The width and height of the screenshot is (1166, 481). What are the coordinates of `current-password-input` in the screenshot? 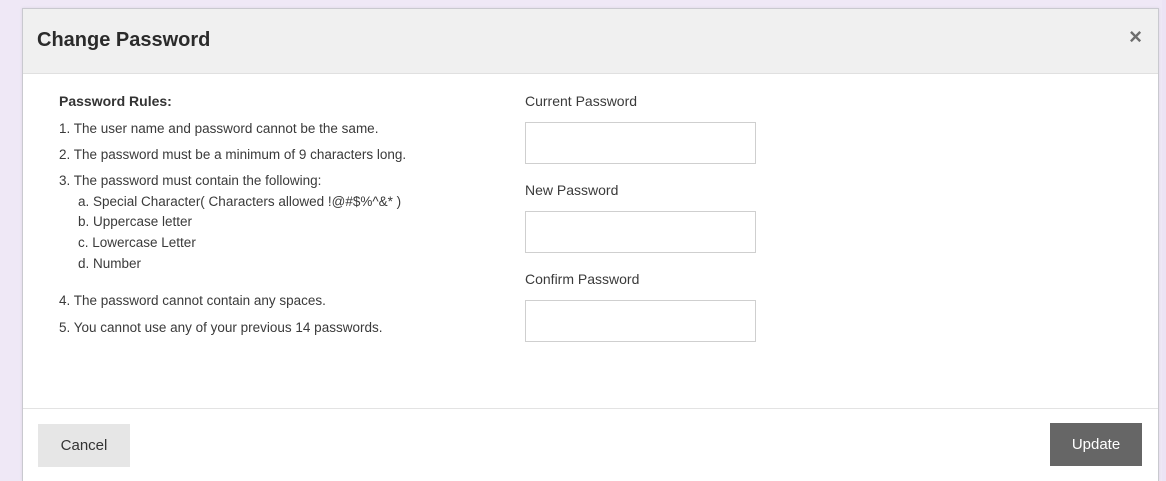 It's located at (640, 143).